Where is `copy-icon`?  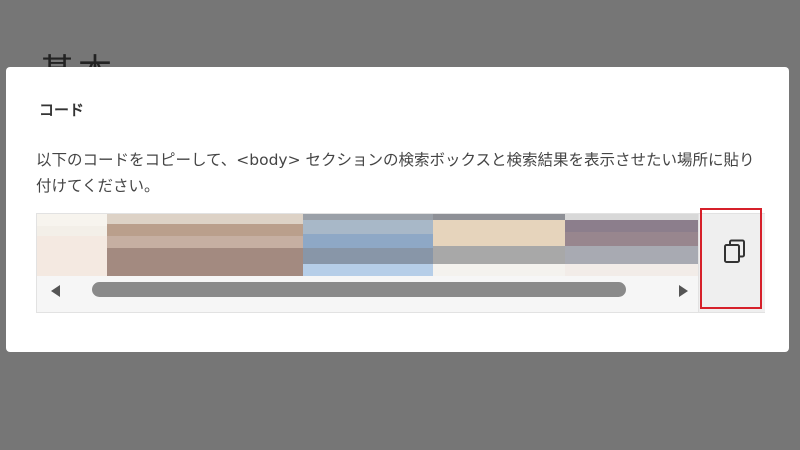
copy-icon is located at coordinates (734, 251).